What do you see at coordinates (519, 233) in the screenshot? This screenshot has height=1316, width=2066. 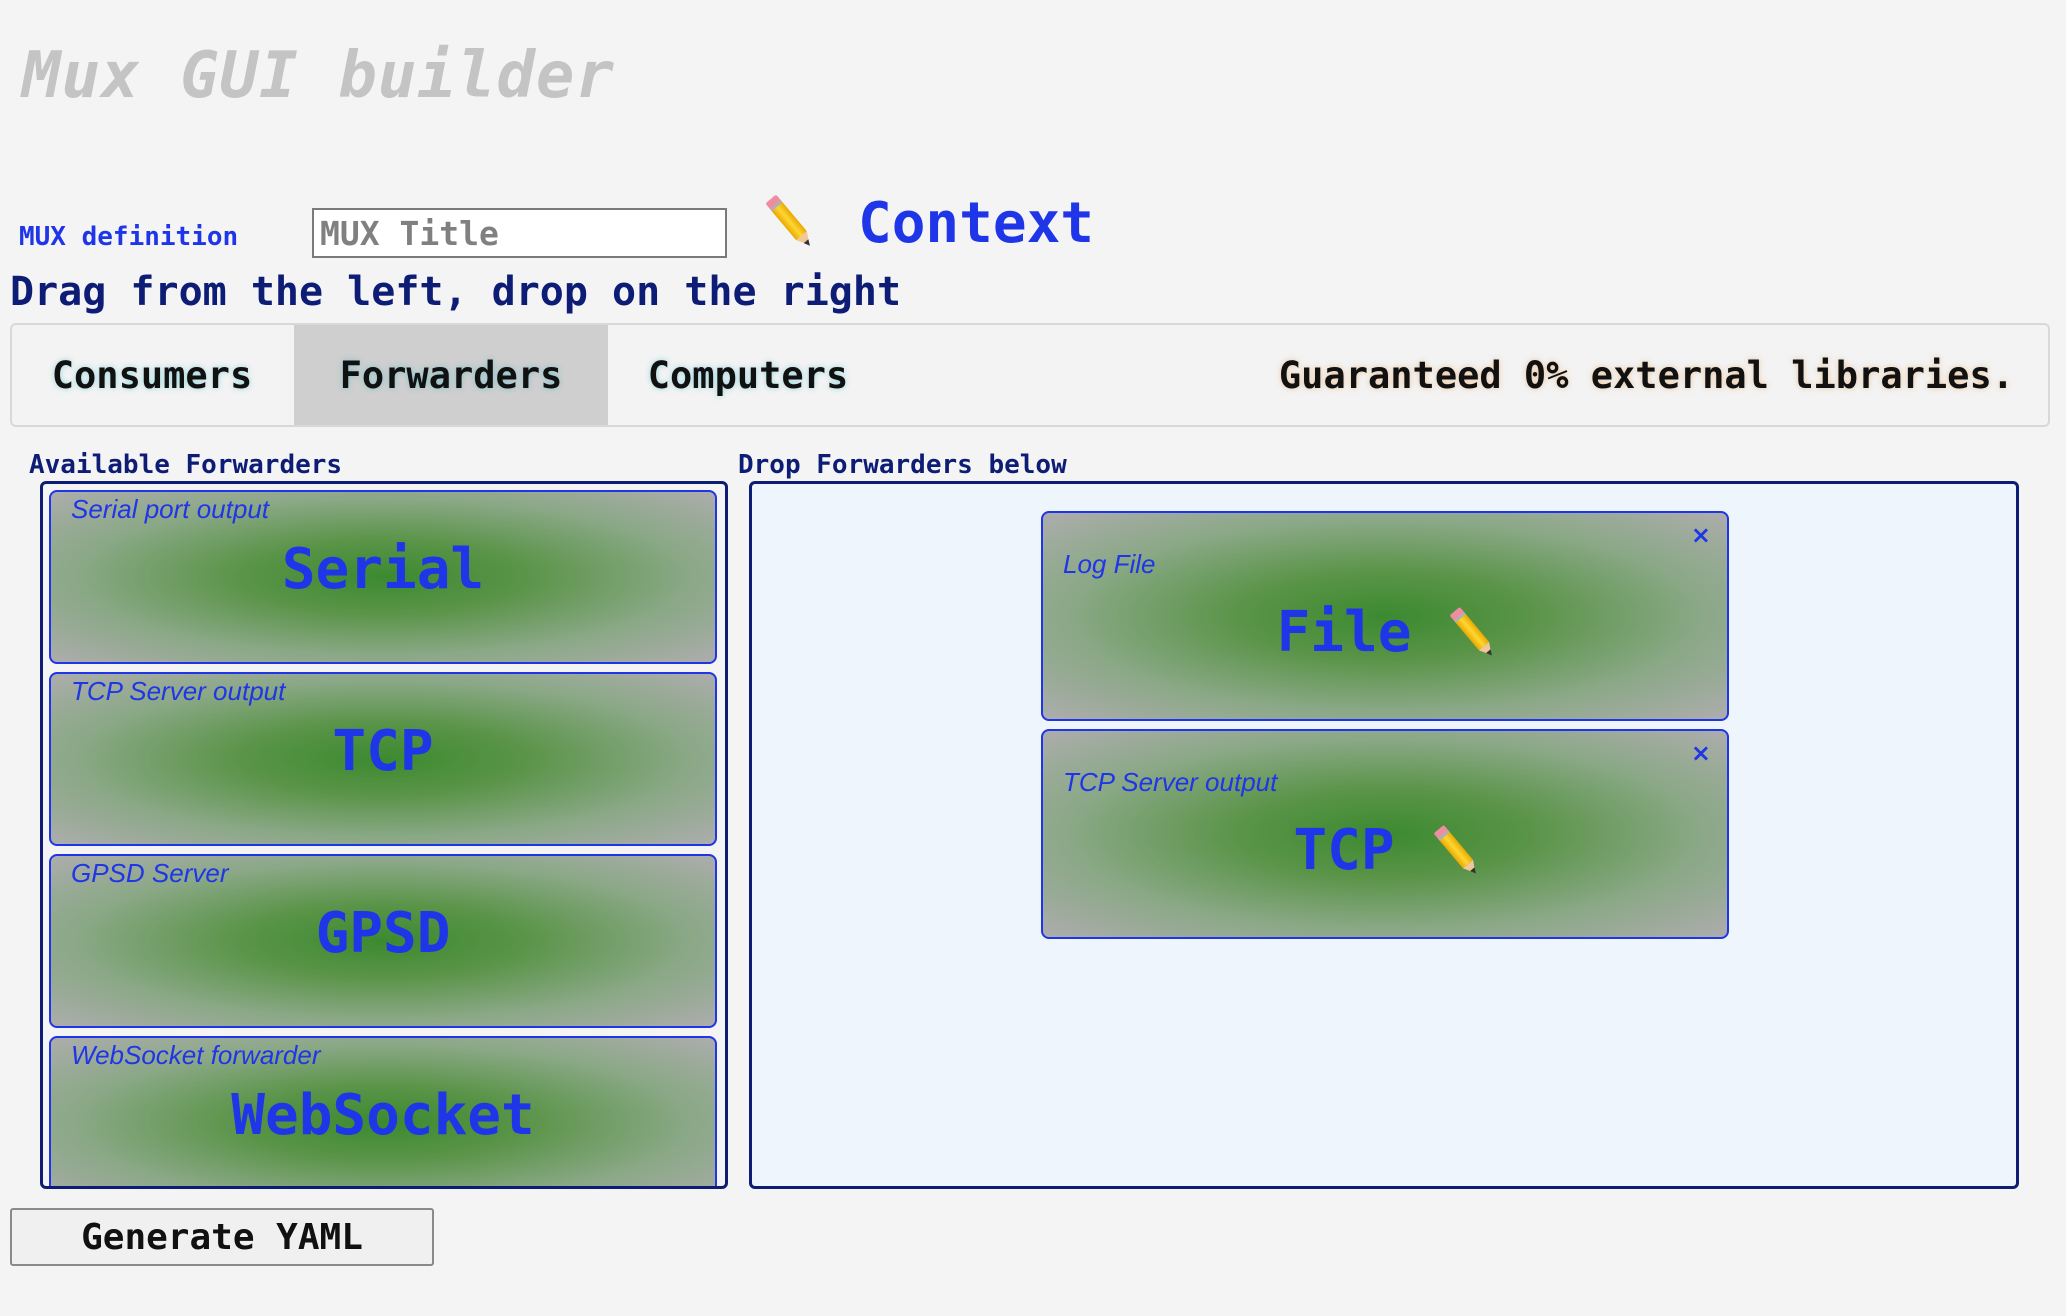 I see `mux-title-input` at bounding box center [519, 233].